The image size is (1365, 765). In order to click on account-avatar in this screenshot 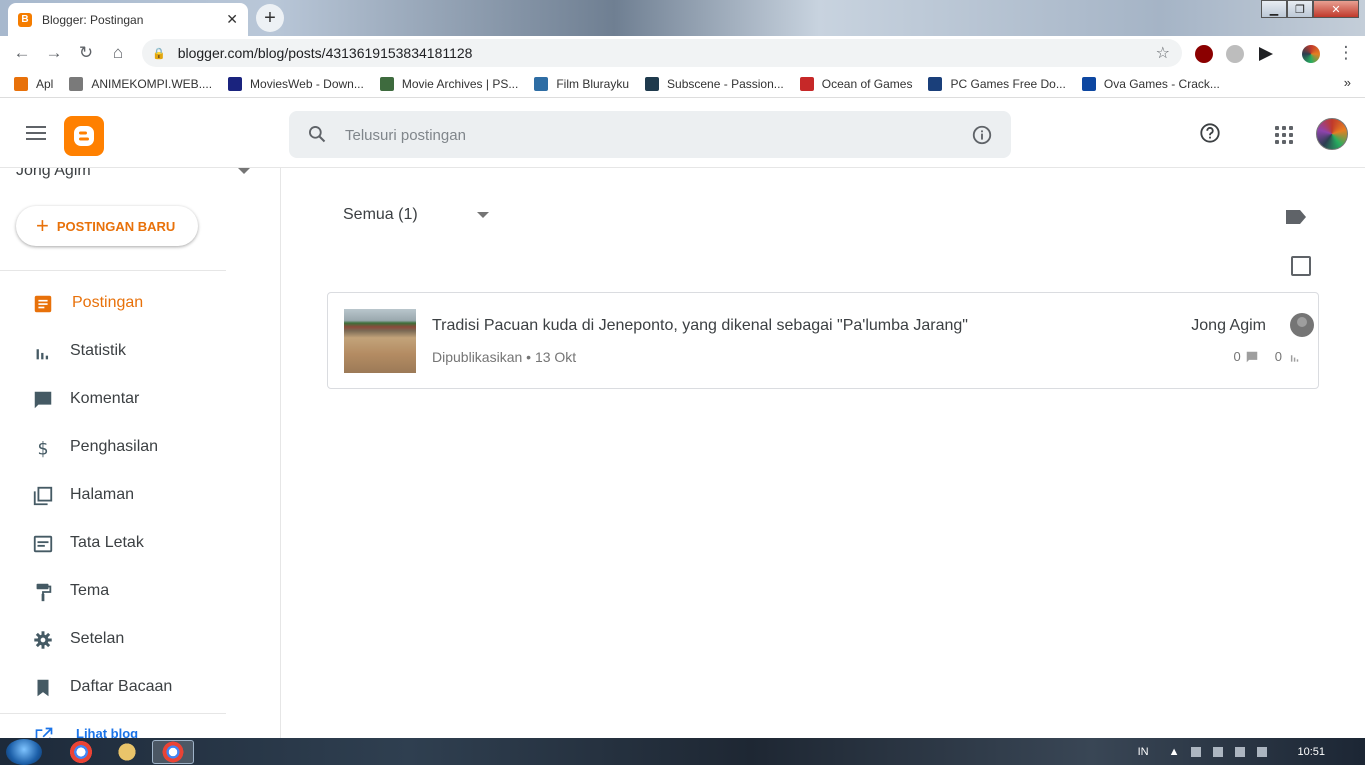, I will do `click(1332, 134)`.